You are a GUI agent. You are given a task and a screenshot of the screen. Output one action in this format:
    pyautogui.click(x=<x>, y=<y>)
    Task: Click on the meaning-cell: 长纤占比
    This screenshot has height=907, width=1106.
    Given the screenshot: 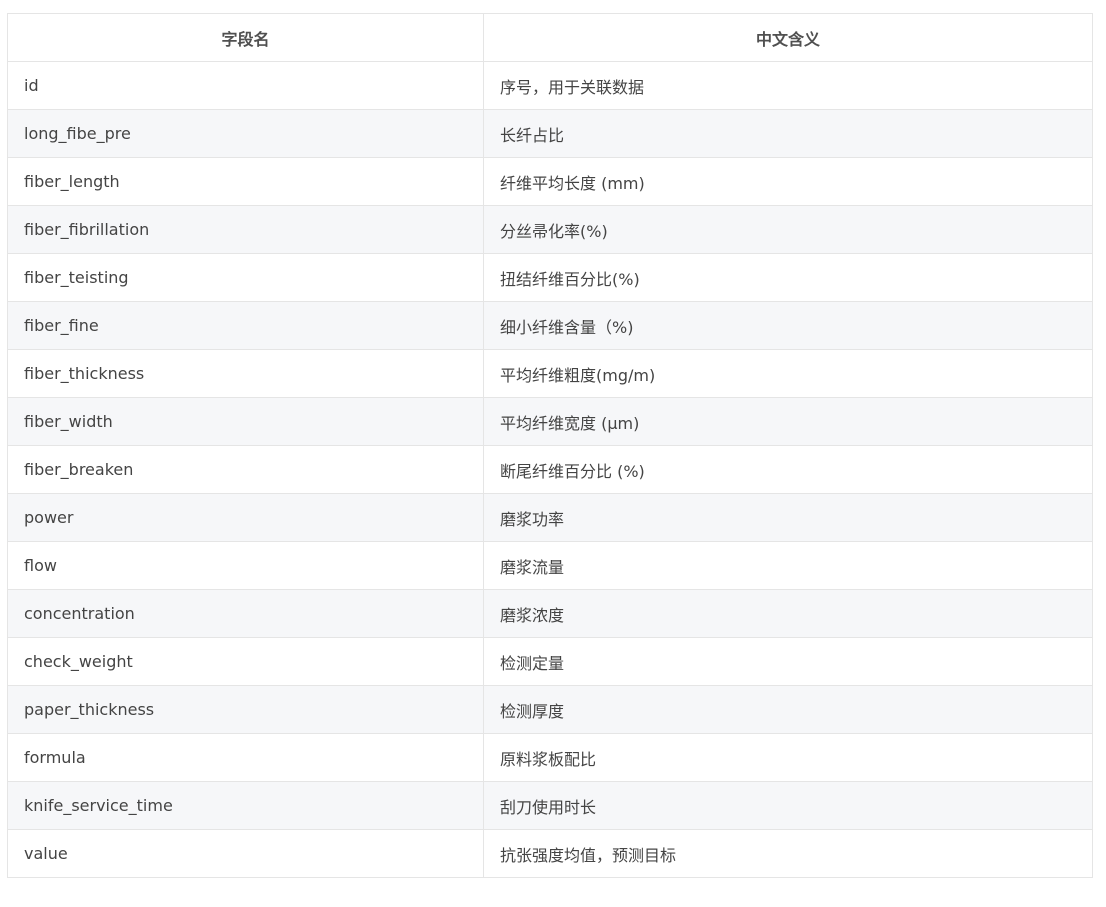 What is the action you would take?
    pyautogui.click(x=788, y=133)
    